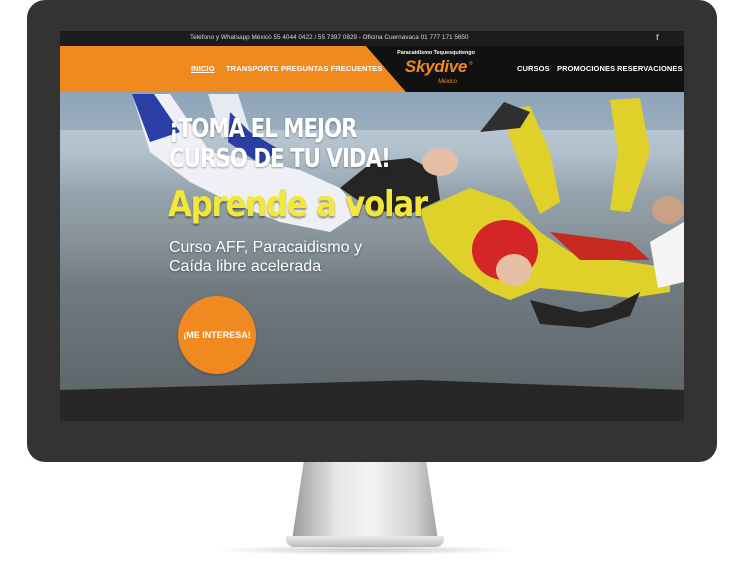 The width and height of the screenshot is (730, 562). Describe the element at coordinates (252, 68) in the screenshot. I see `nav-item-transporte: TRANSPORTE` at that location.